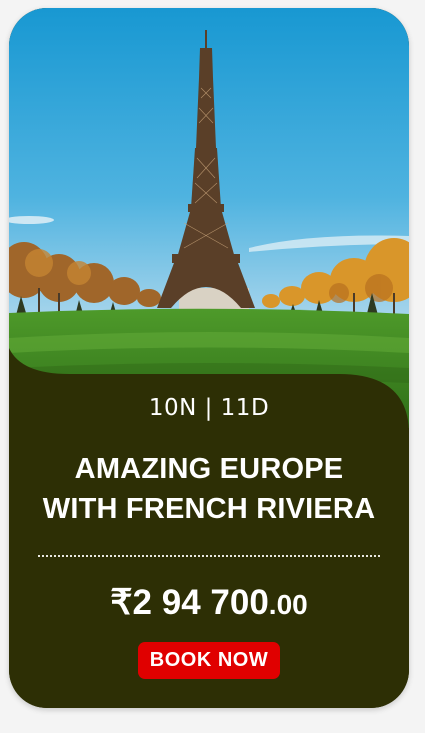 The image size is (425, 733). Describe the element at coordinates (209, 489) in the screenshot. I see `package-title: AMAZING EUROPE WITH FRENCH RIVIERA` at that location.